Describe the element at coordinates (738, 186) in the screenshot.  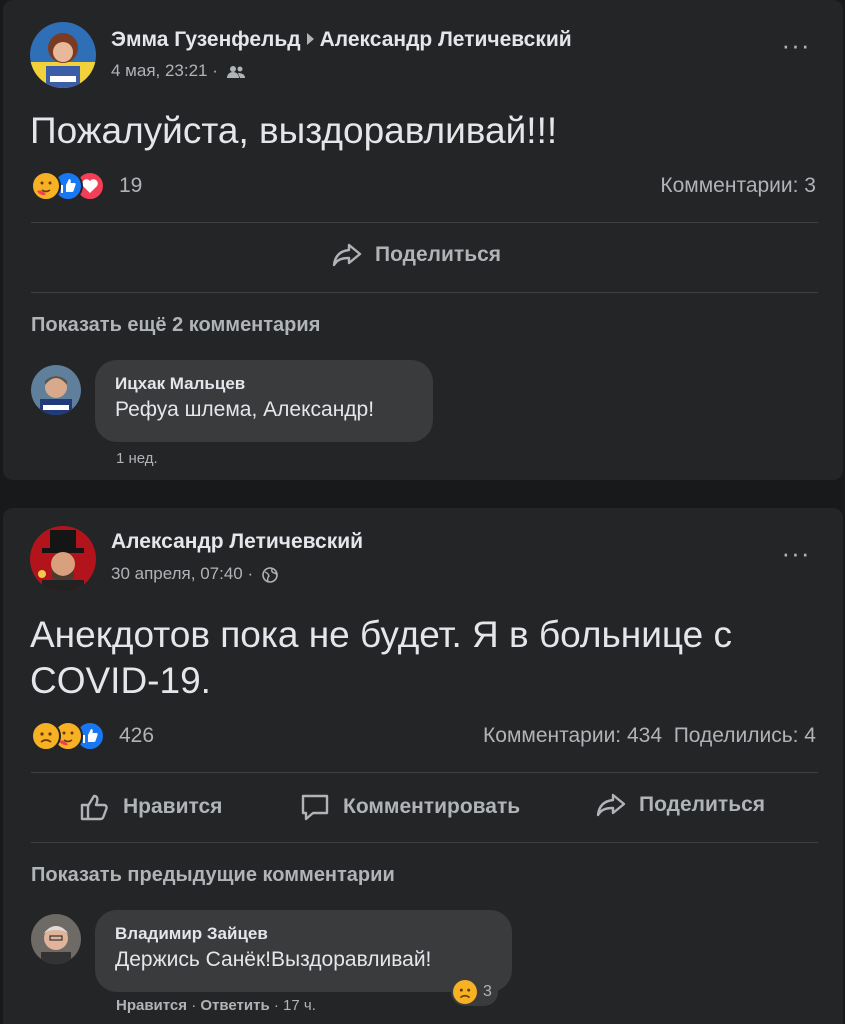
I see `comments-count: Комментарии: 3` at that location.